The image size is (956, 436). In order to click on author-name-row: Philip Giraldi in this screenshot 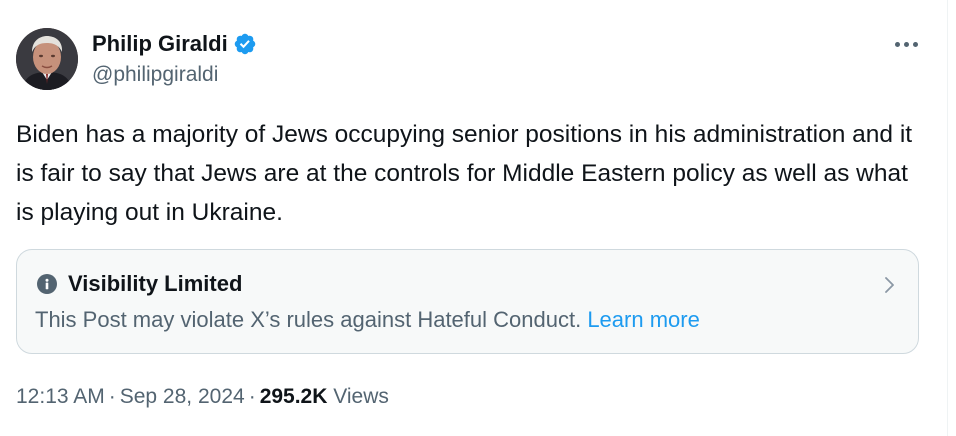, I will do `click(174, 44)`.